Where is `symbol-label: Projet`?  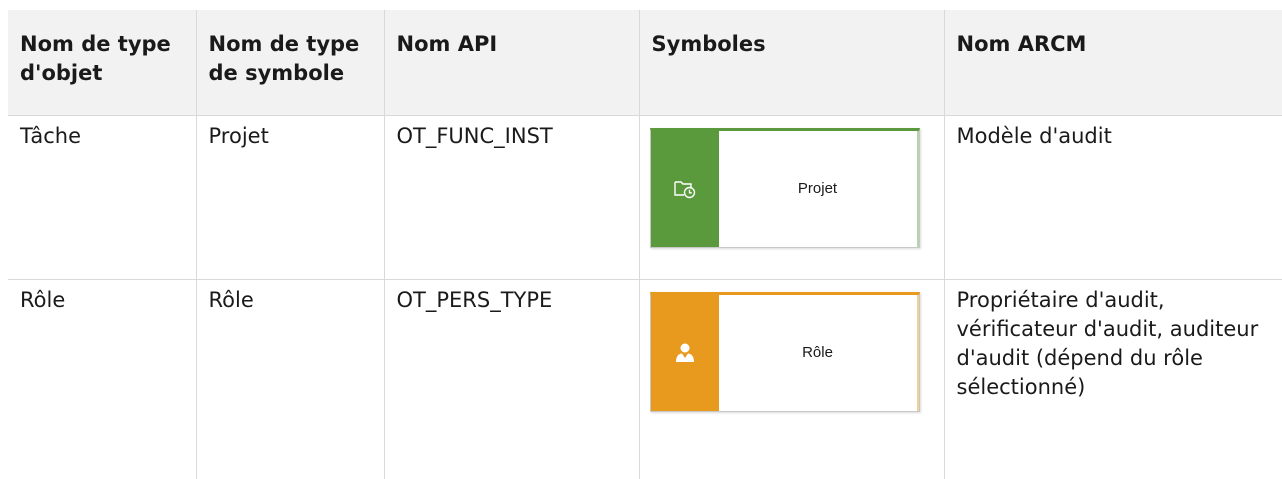 symbol-label: Projet is located at coordinates (819, 188).